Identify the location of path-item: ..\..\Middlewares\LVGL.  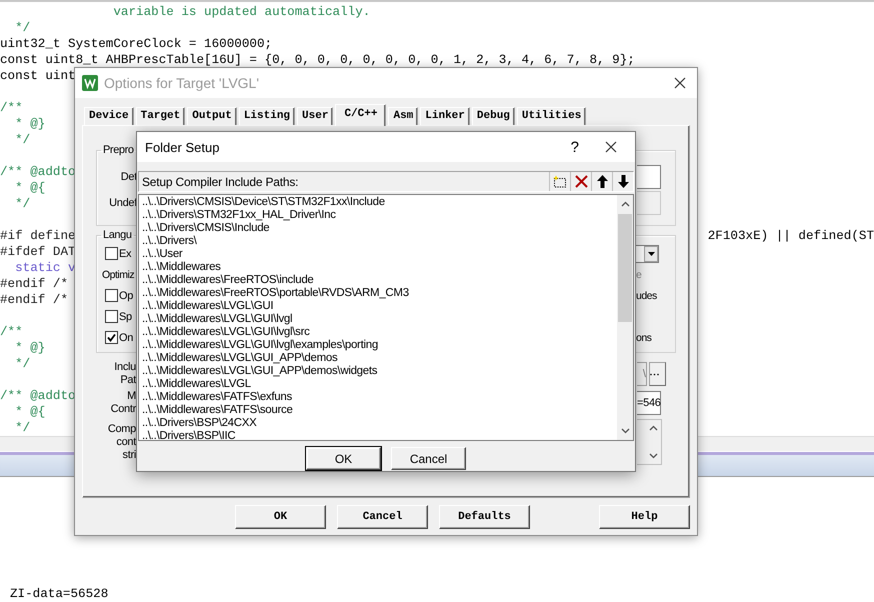
(378, 384).